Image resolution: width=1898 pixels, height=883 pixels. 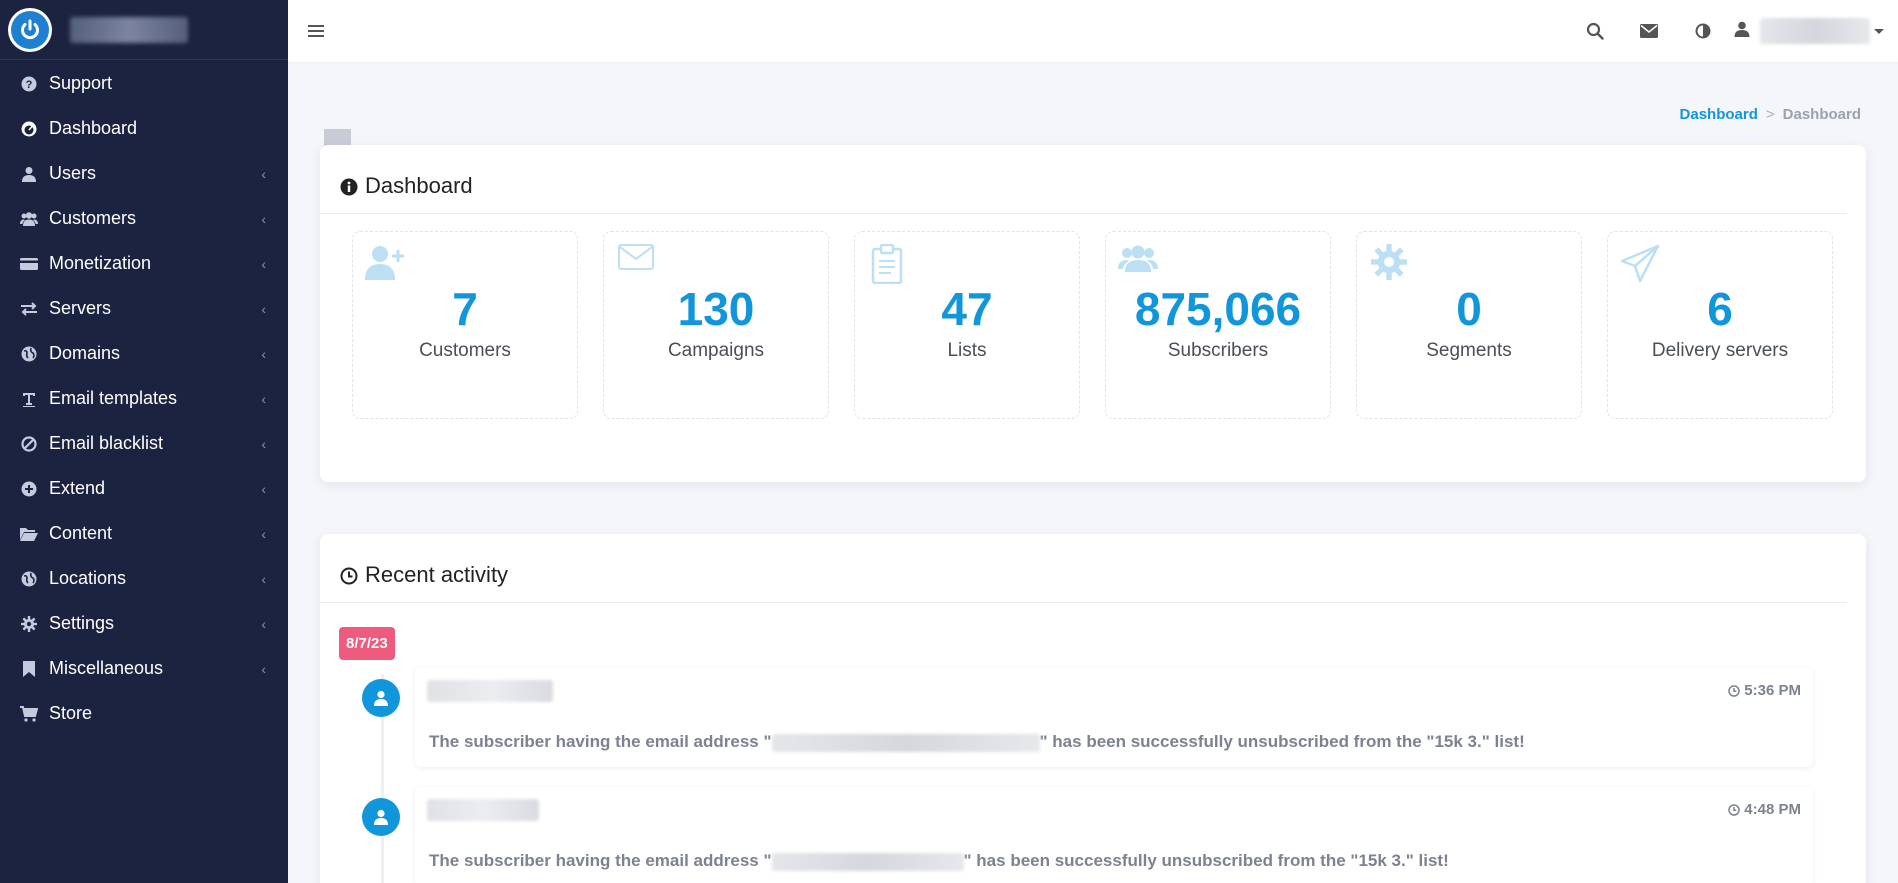 I want to click on users-icon, so click(x=1138, y=264).